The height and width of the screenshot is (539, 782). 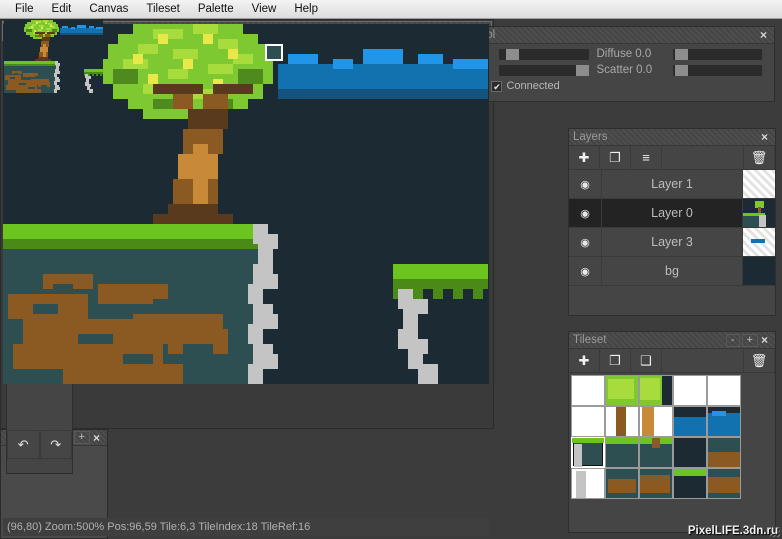 I want to click on diffuse-field: Diffuse 0.0, so click(x=684, y=54).